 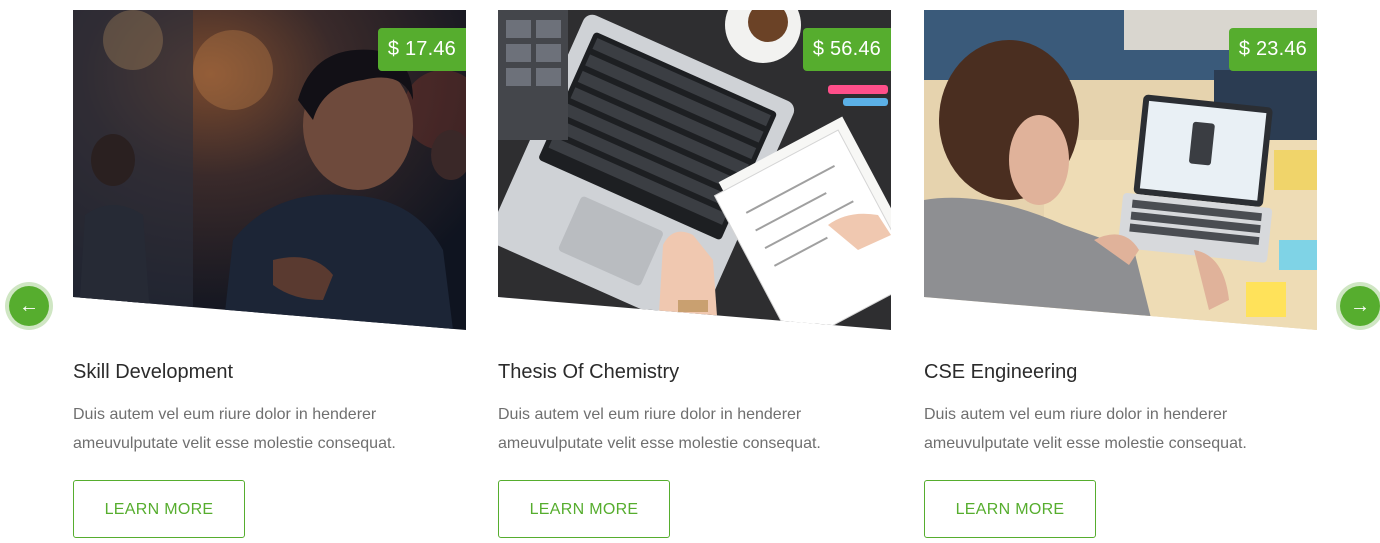 What do you see at coordinates (846, 49) in the screenshot?
I see `price-badge: $ 56.46` at bounding box center [846, 49].